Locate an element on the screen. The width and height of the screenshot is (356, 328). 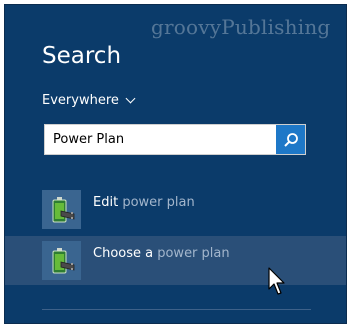
search-input is located at coordinates (160, 139).